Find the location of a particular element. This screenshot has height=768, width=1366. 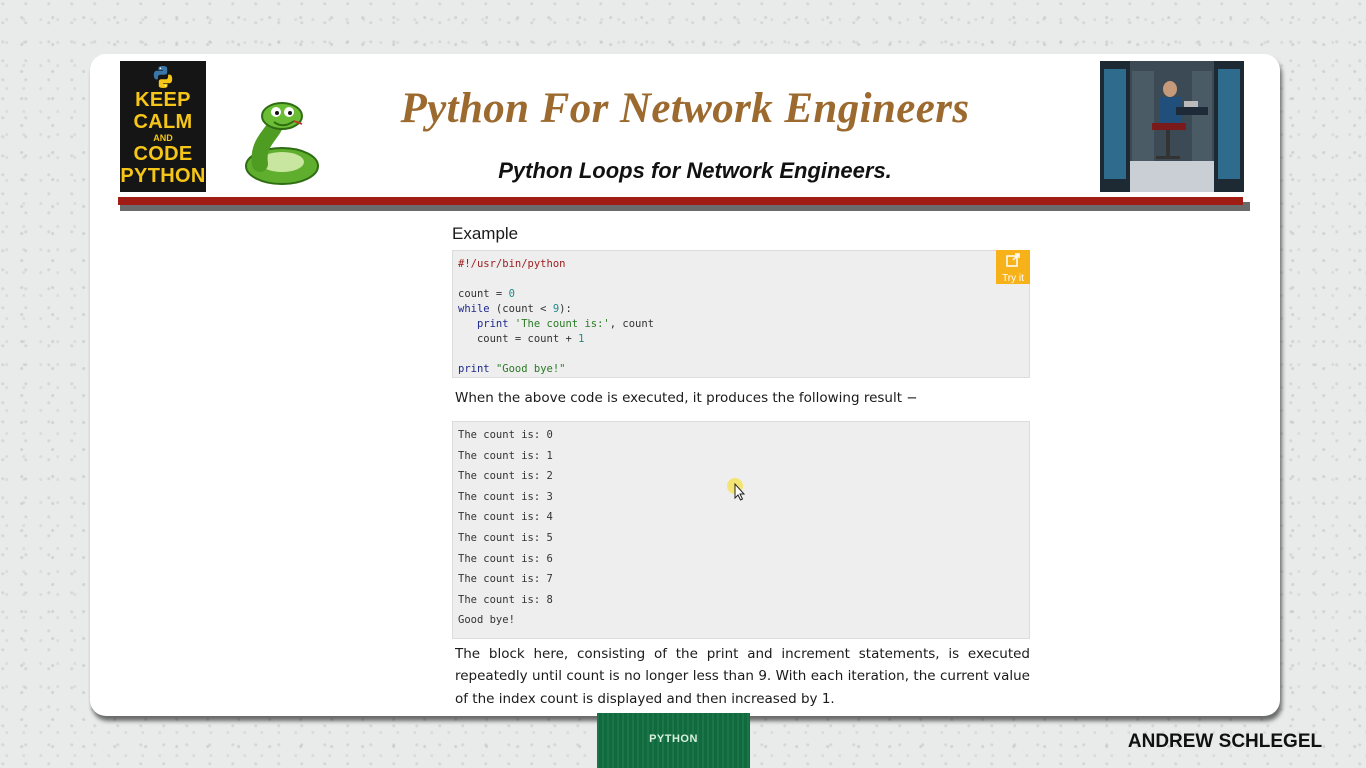

output-line: The count is: 7 is located at coordinates (505, 579).